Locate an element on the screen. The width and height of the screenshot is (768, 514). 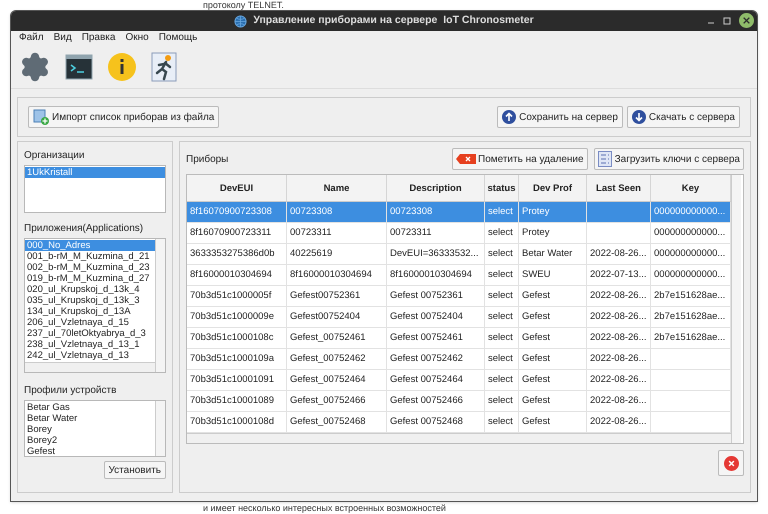
table-cell-text: 70b3d51c10001089 is located at coordinates (232, 401).